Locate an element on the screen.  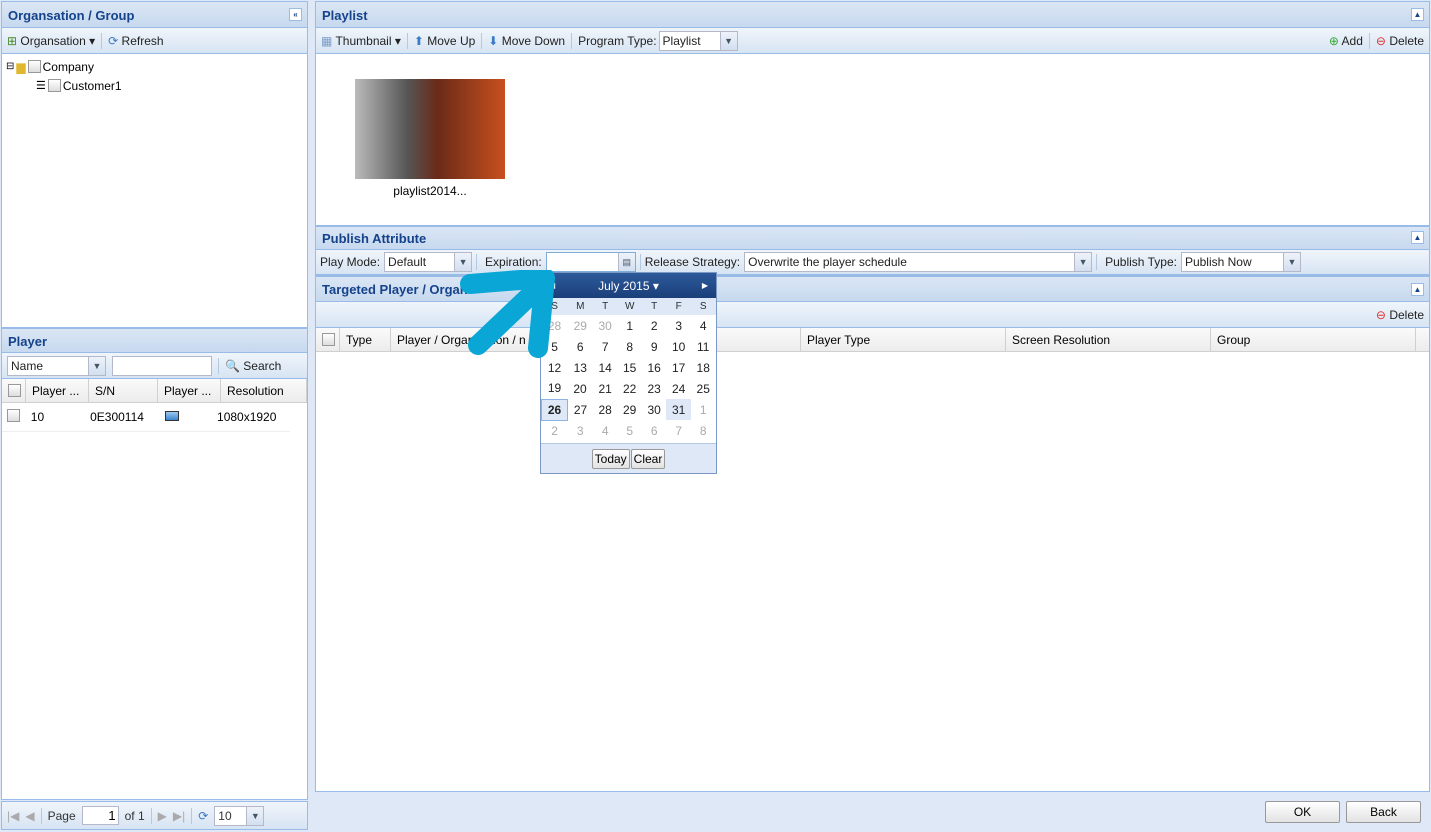
publish-type-select: Publish Now ▼ is located at coordinates (1240, 262).